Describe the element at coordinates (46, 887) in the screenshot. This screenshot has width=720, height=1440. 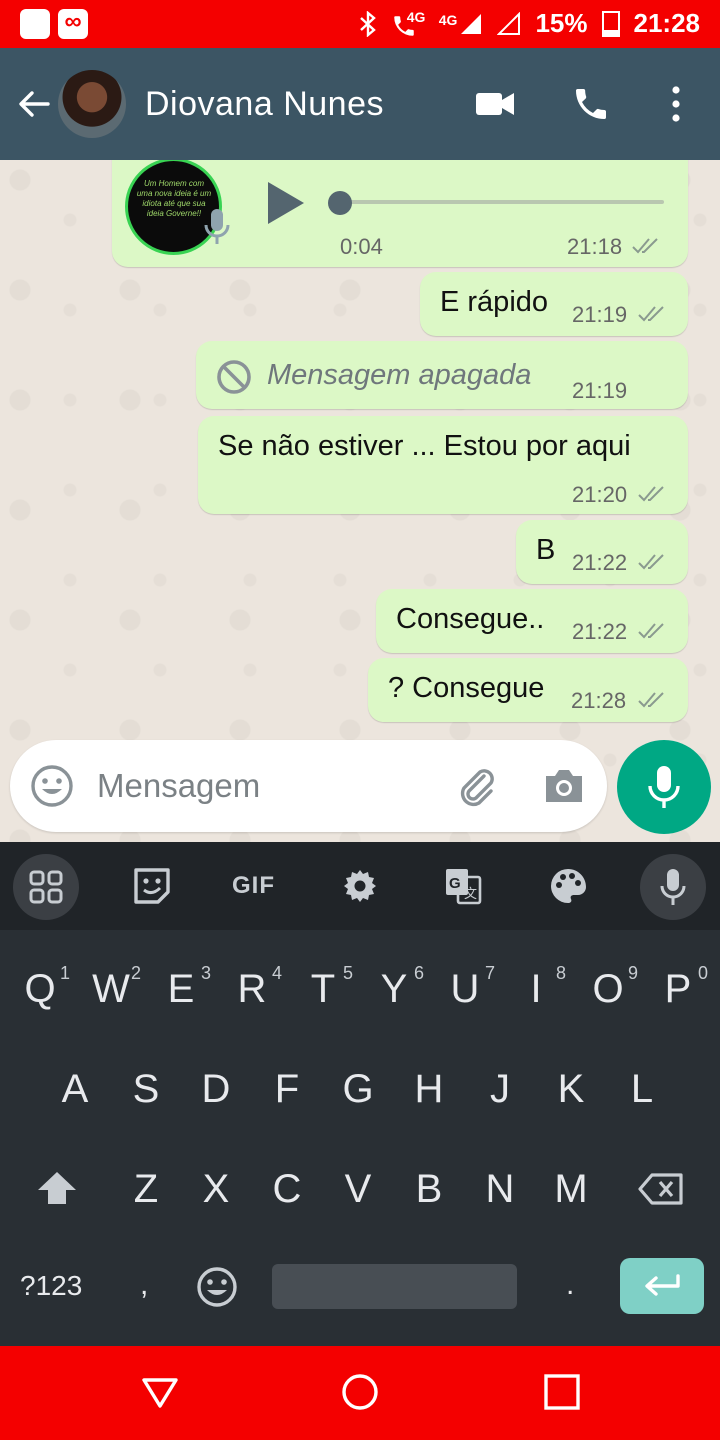
I see `apps-grid-button` at that location.